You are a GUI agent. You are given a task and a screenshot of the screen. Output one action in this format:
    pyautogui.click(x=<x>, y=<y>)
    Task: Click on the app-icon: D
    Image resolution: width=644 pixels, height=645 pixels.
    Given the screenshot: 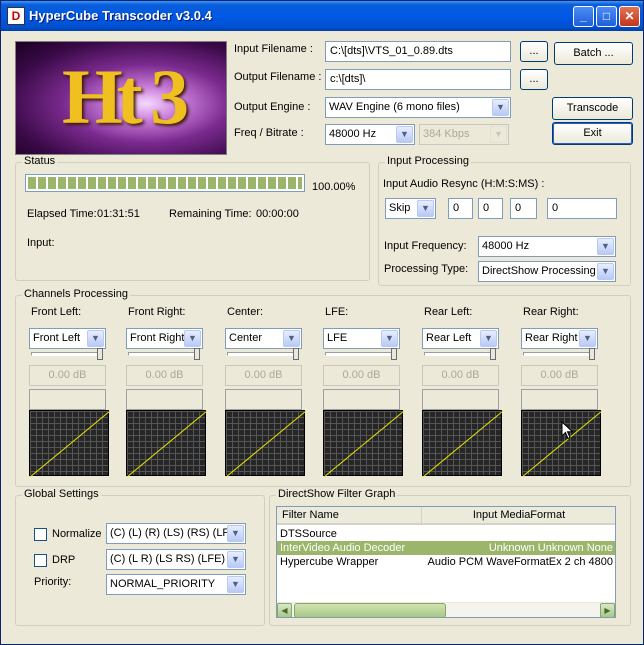 What is the action you would take?
    pyautogui.click(x=16, y=16)
    